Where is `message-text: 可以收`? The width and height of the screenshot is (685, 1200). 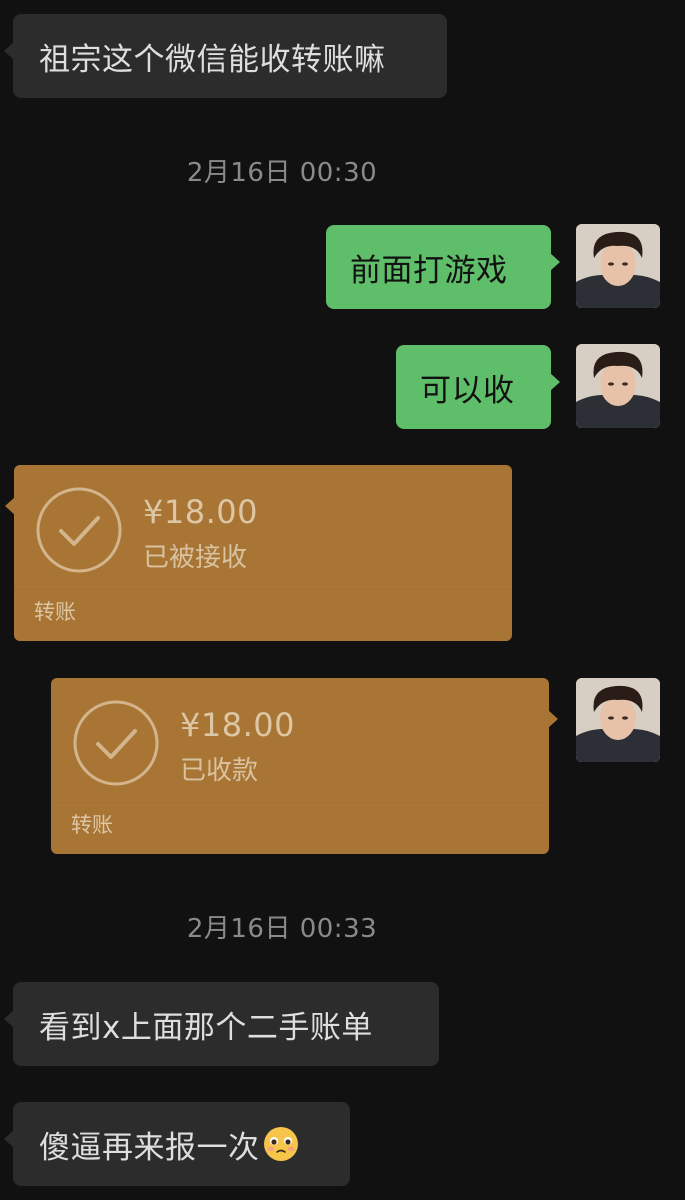 message-text: 可以收 is located at coordinates (467, 390).